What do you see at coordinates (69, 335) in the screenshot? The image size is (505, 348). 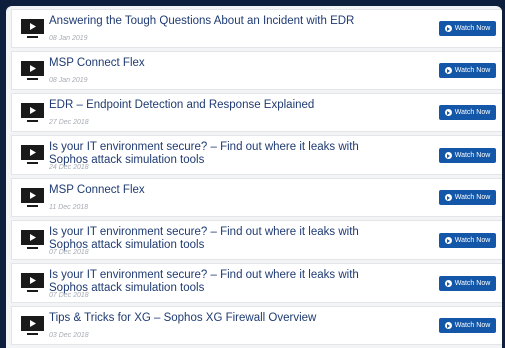 I see `webinar-date: 03 Dec 2018` at bounding box center [69, 335].